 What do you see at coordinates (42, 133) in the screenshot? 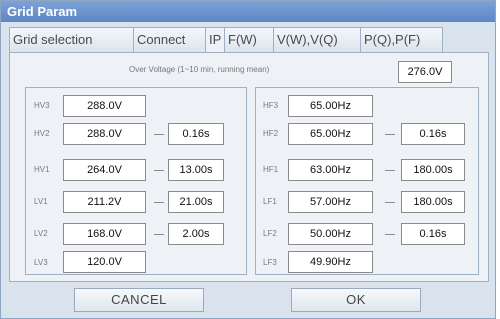
I see `hv2-label: HV2` at bounding box center [42, 133].